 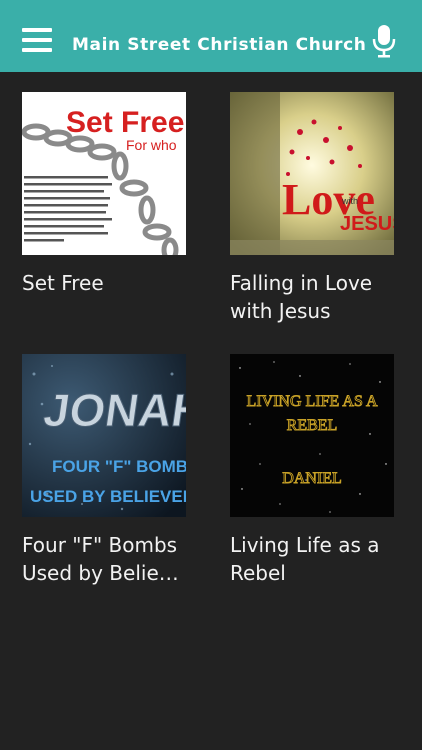 I want to click on svg-text: JONAH, so click(x=113, y=410).